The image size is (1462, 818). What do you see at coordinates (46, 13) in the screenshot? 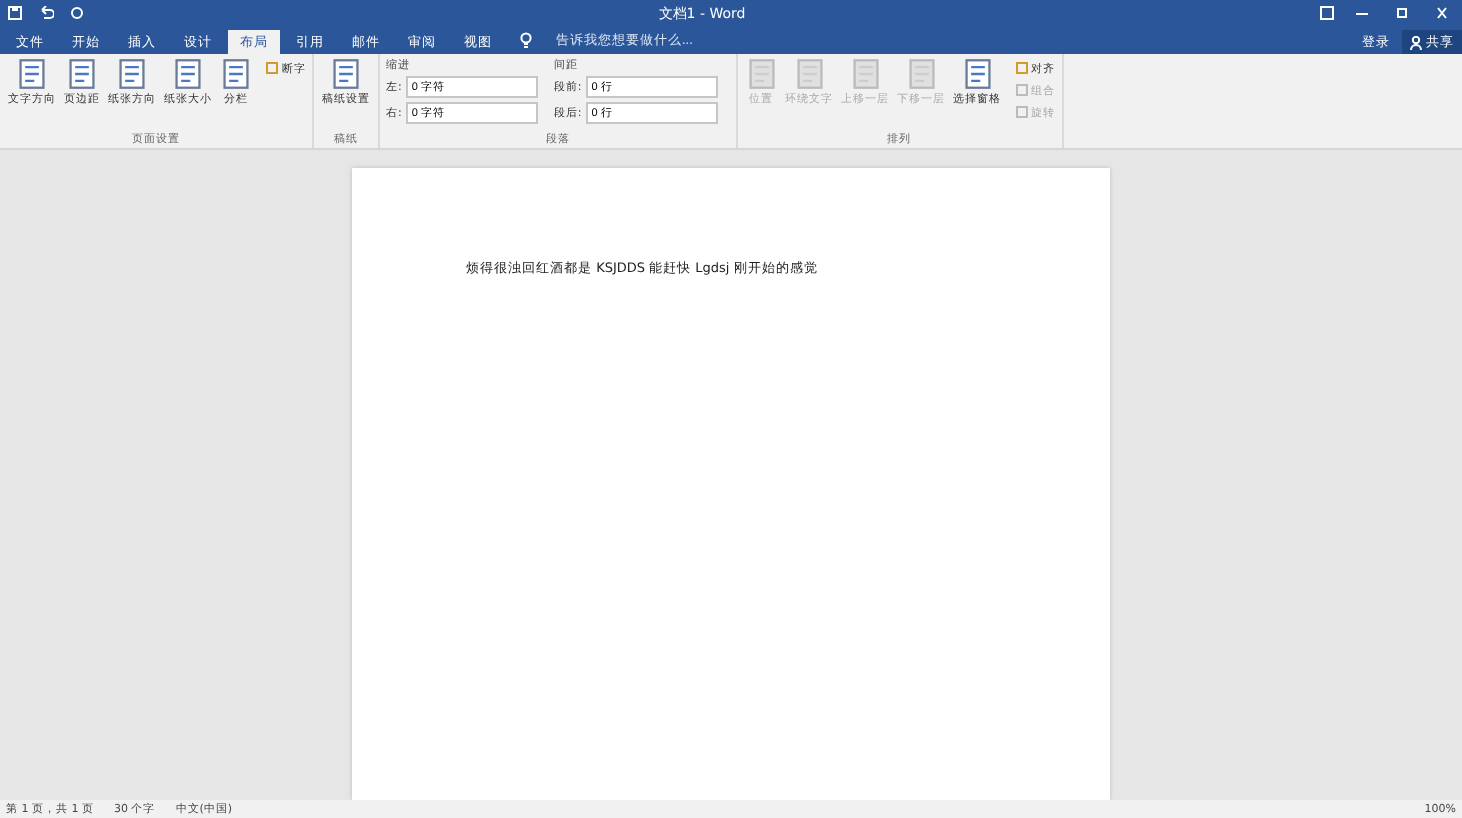
I see `undo-icon` at bounding box center [46, 13].